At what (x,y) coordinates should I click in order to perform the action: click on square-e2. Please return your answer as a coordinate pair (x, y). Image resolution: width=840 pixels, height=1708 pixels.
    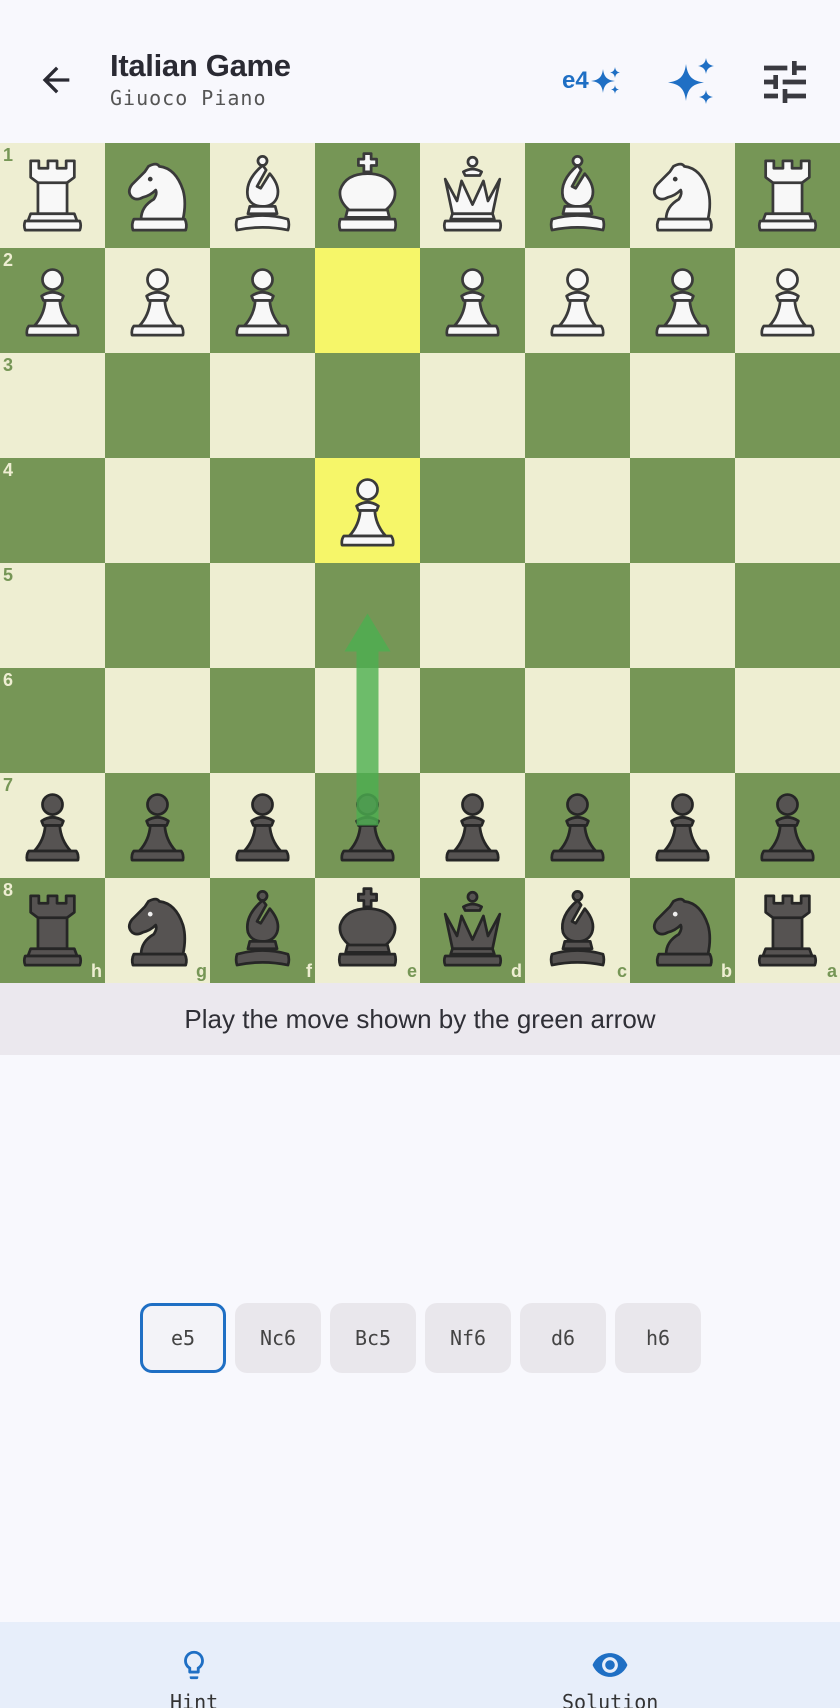
    Looking at the image, I should click on (367, 300).